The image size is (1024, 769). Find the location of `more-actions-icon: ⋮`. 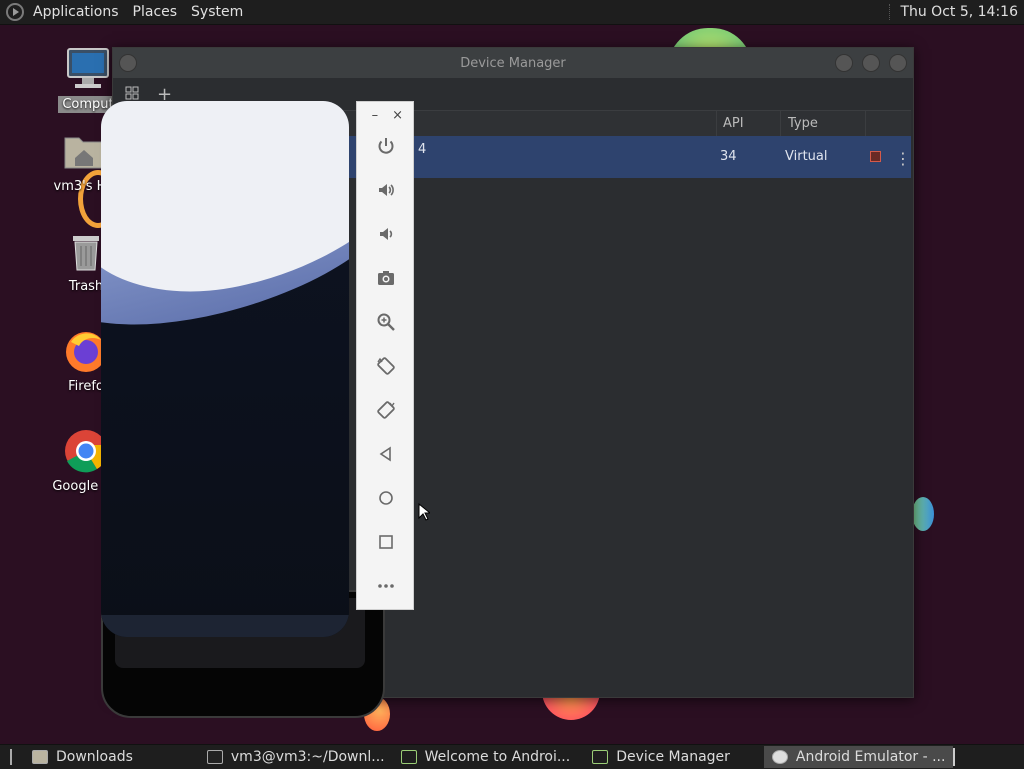

more-actions-icon: ⋮ is located at coordinates (903, 158).